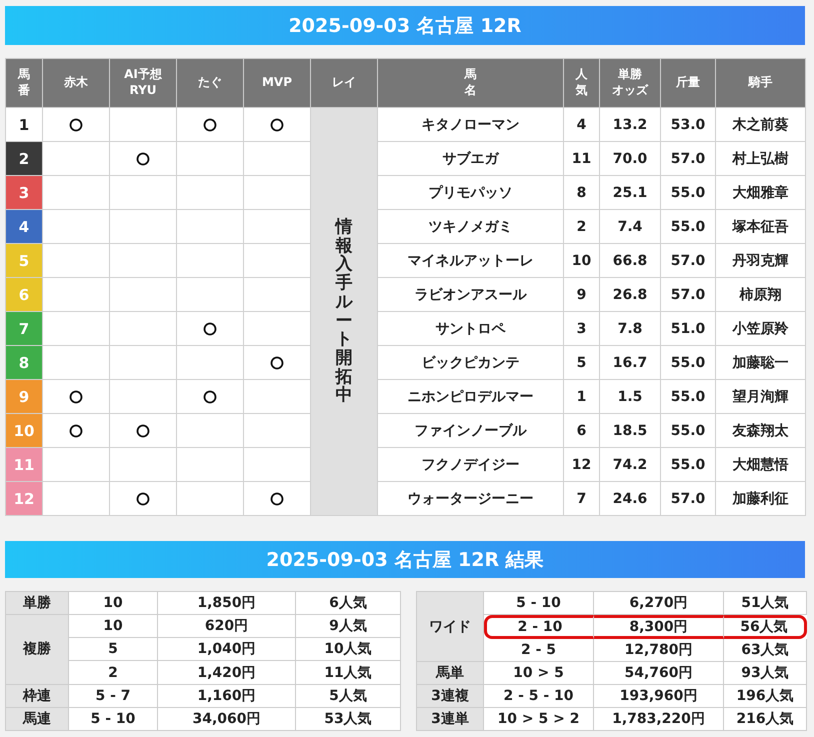 The height and width of the screenshot is (737, 814). Describe the element at coordinates (348, 626) in the screenshot. I see `table-cell: 9人気` at that location.